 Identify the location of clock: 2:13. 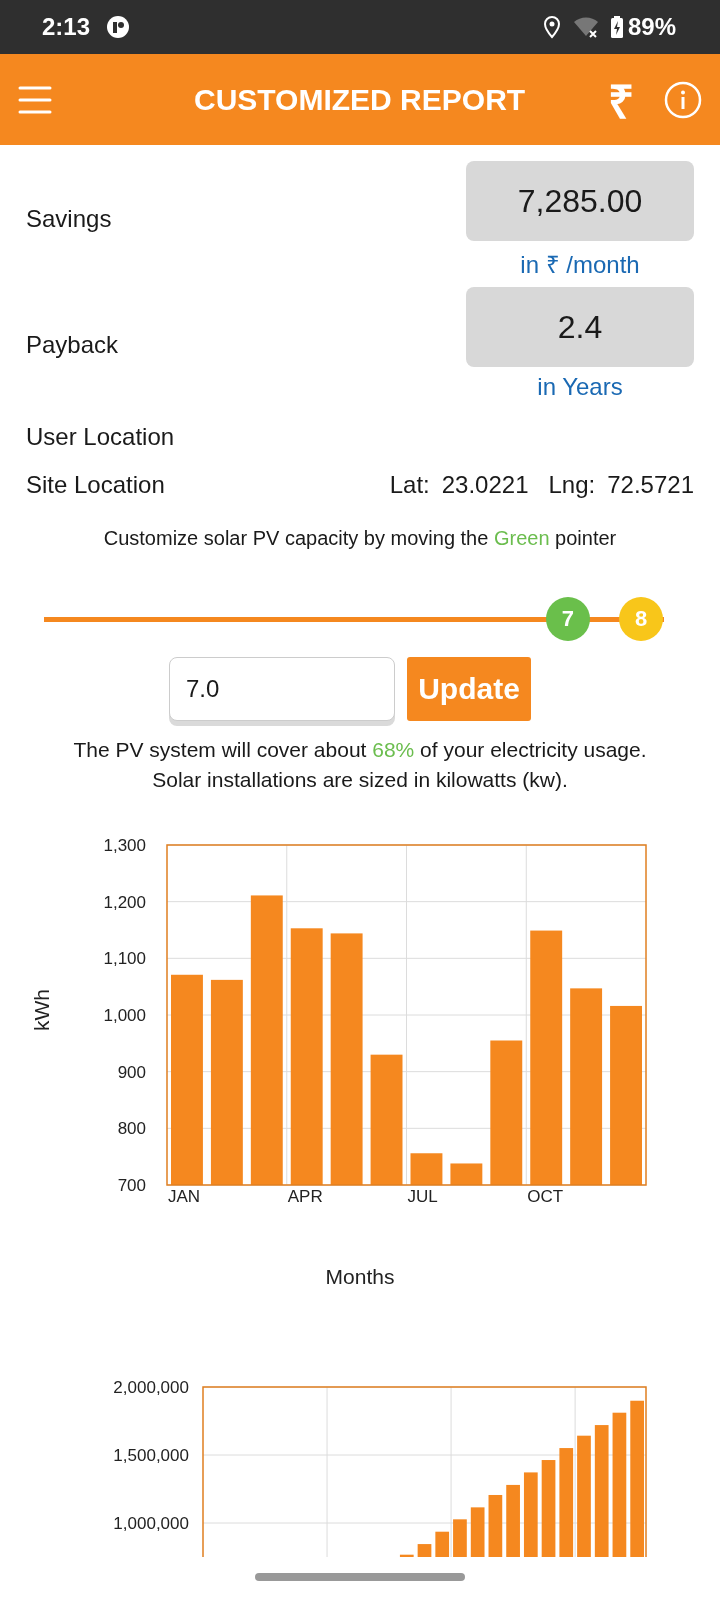
(66, 27).